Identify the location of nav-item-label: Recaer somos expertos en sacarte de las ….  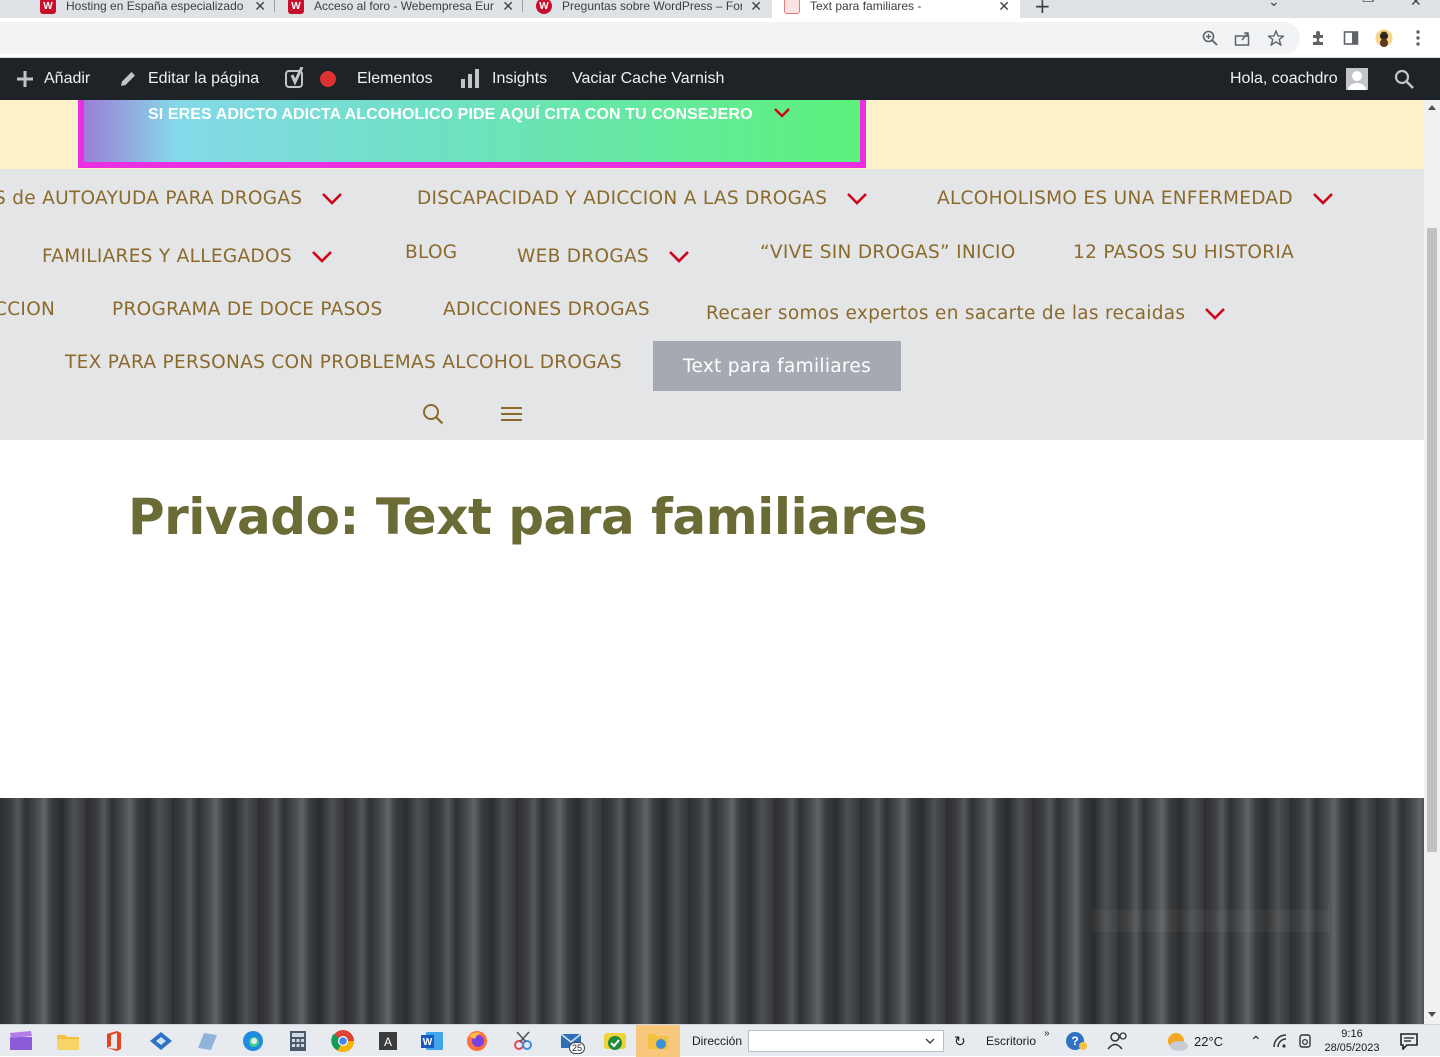
(946, 313).